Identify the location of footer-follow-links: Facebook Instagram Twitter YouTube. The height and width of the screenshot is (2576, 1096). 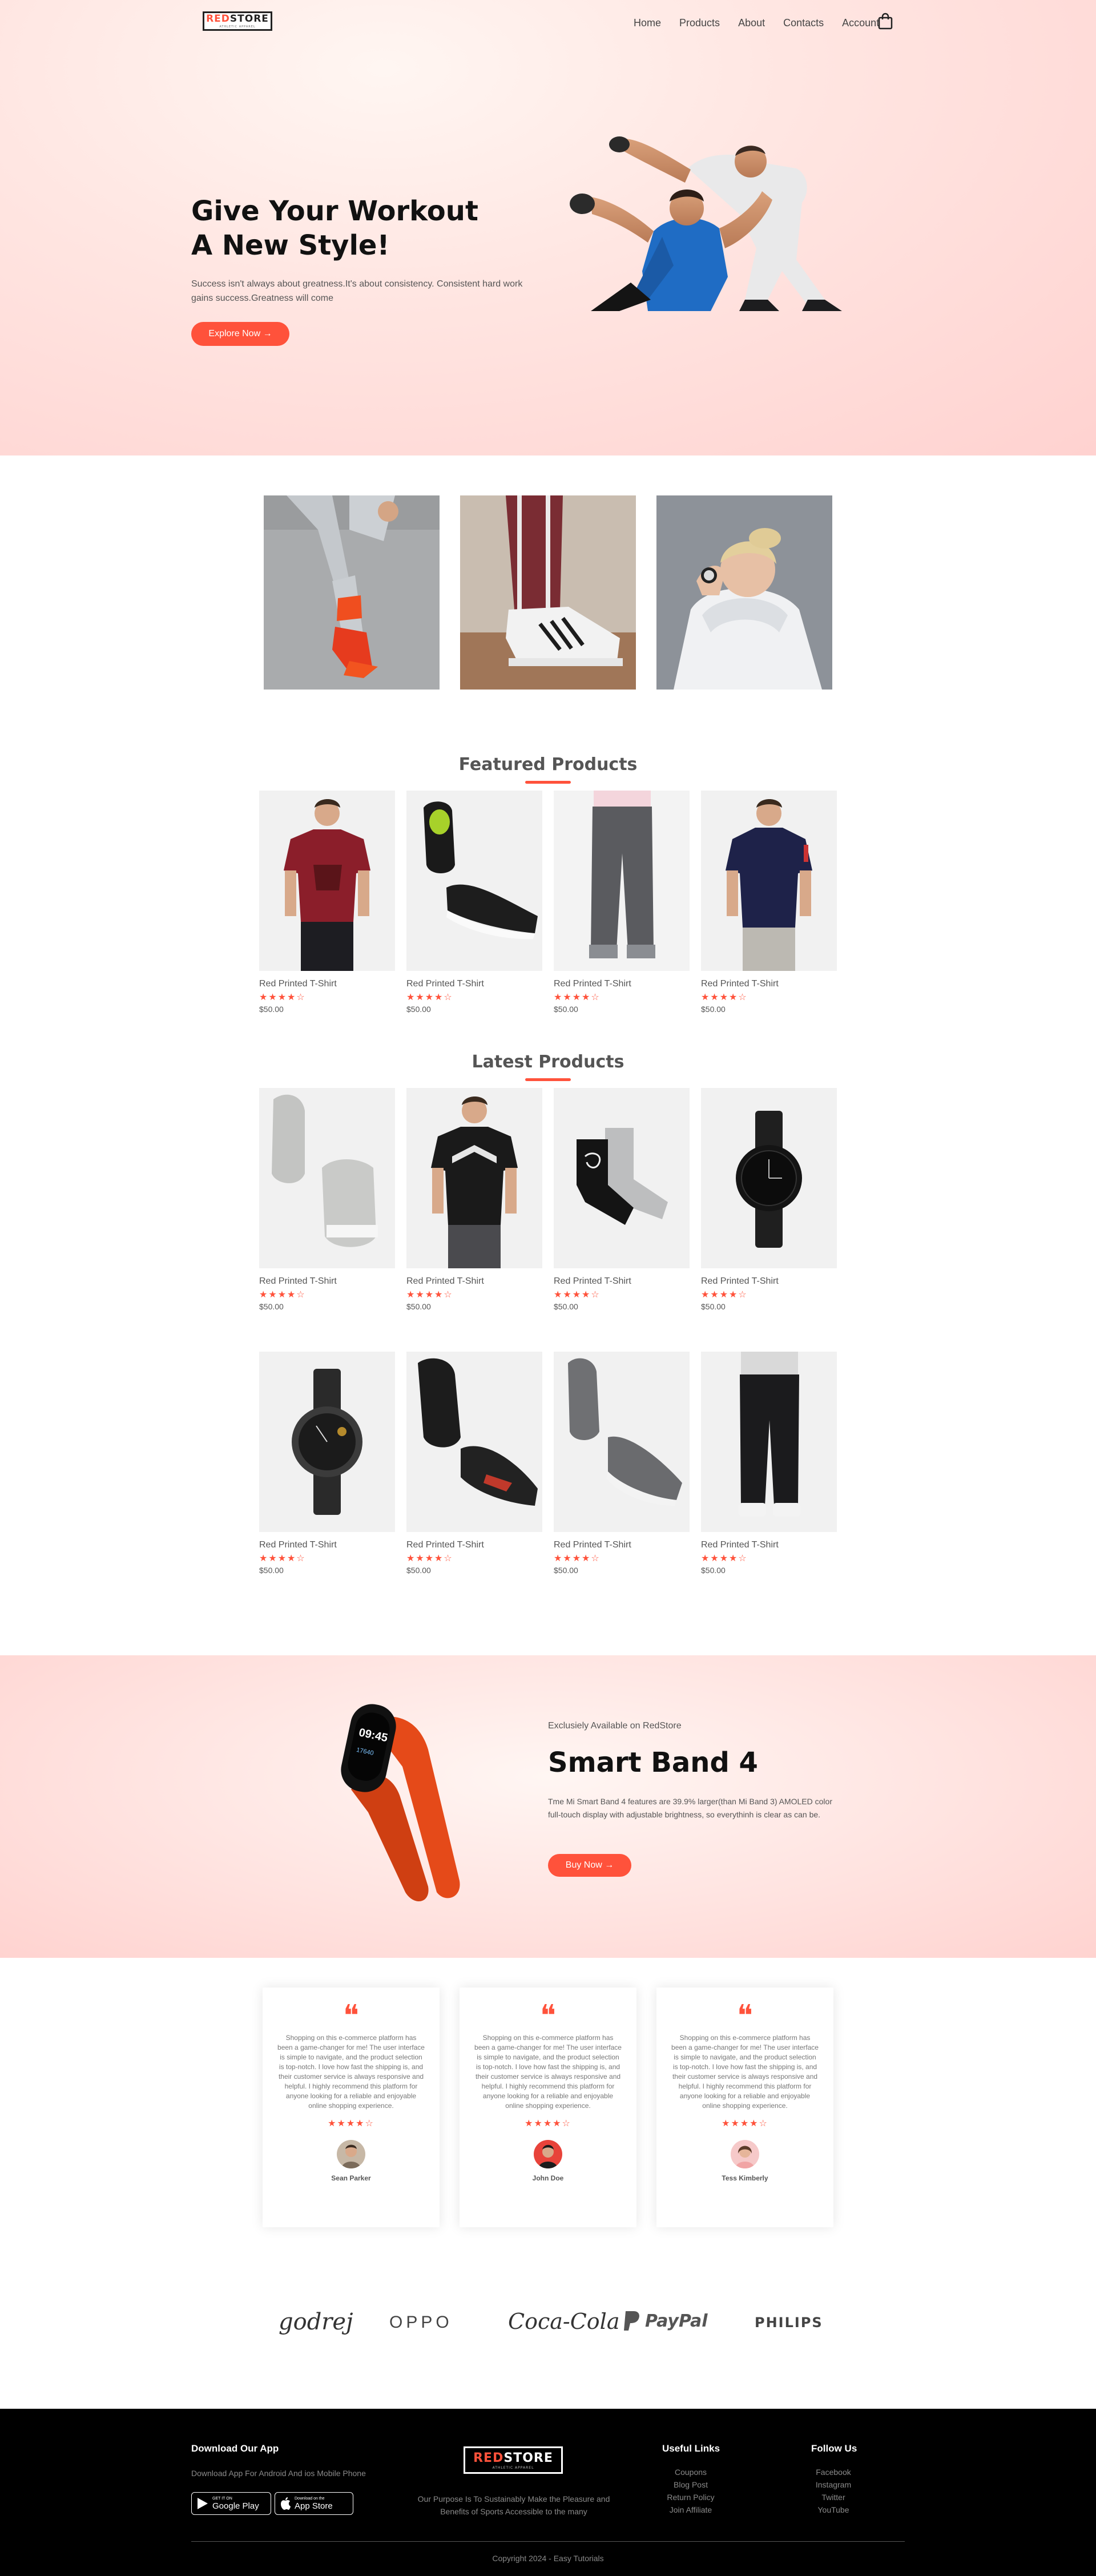
(833, 2491).